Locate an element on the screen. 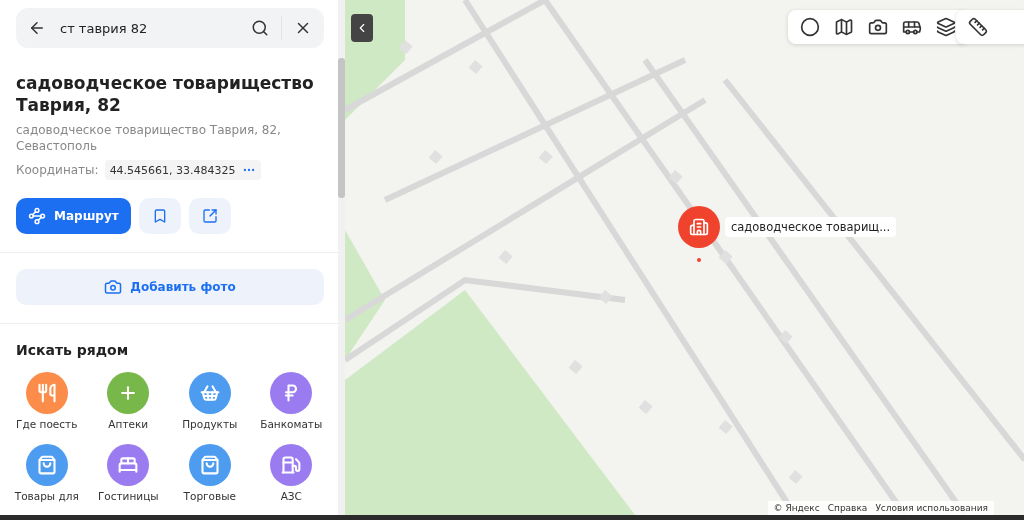 This screenshot has height=520, width=1024. location-pin is located at coordinates (699, 227).